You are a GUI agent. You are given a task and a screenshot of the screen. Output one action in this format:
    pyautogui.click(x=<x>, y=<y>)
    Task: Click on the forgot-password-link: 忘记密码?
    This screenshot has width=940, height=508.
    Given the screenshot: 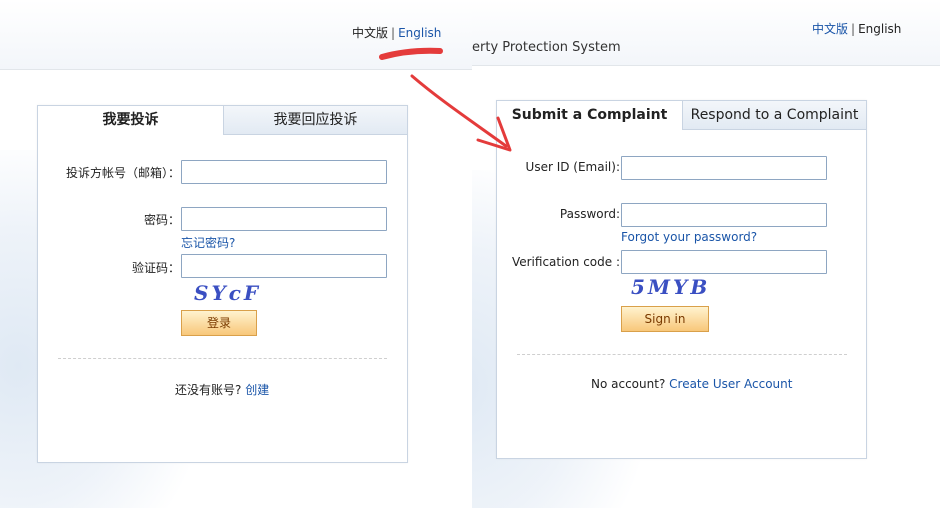 What is the action you would take?
    pyautogui.click(x=208, y=242)
    